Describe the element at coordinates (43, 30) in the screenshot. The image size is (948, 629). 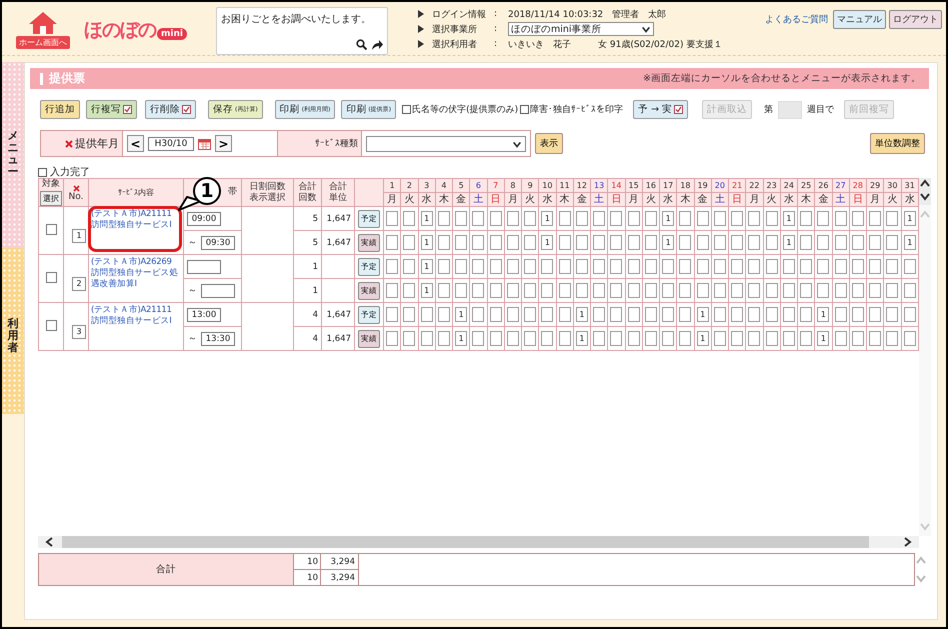
I see `home-link: ホーム画面へ` at that location.